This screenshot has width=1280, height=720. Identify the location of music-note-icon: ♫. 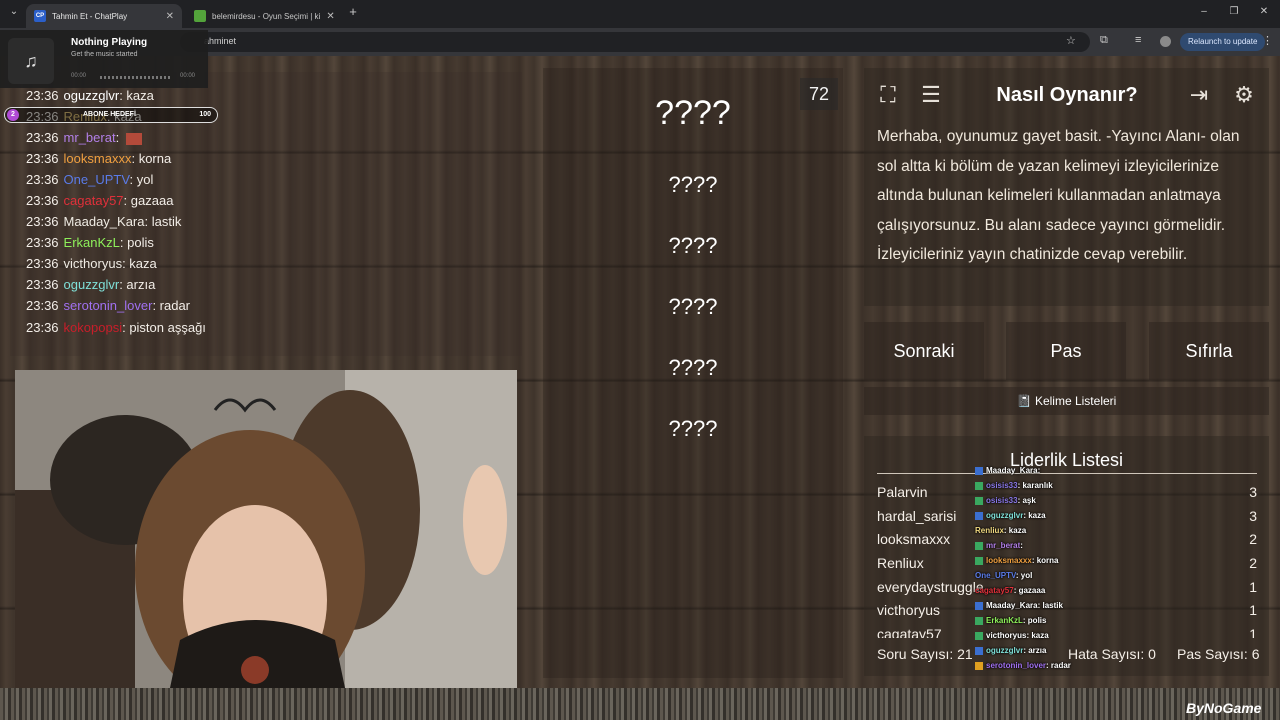
(31, 61).